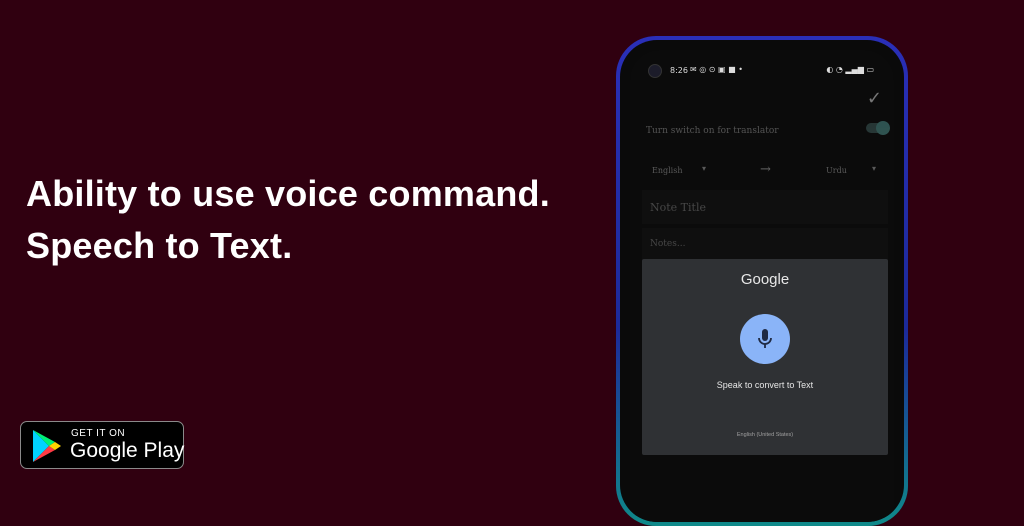 The height and width of the screenshot is (526, 1024). What do you see at coordinates (836, 170) in the screenshot?
I see `target-language-select: Urdu` at bounding box center [836, 170].